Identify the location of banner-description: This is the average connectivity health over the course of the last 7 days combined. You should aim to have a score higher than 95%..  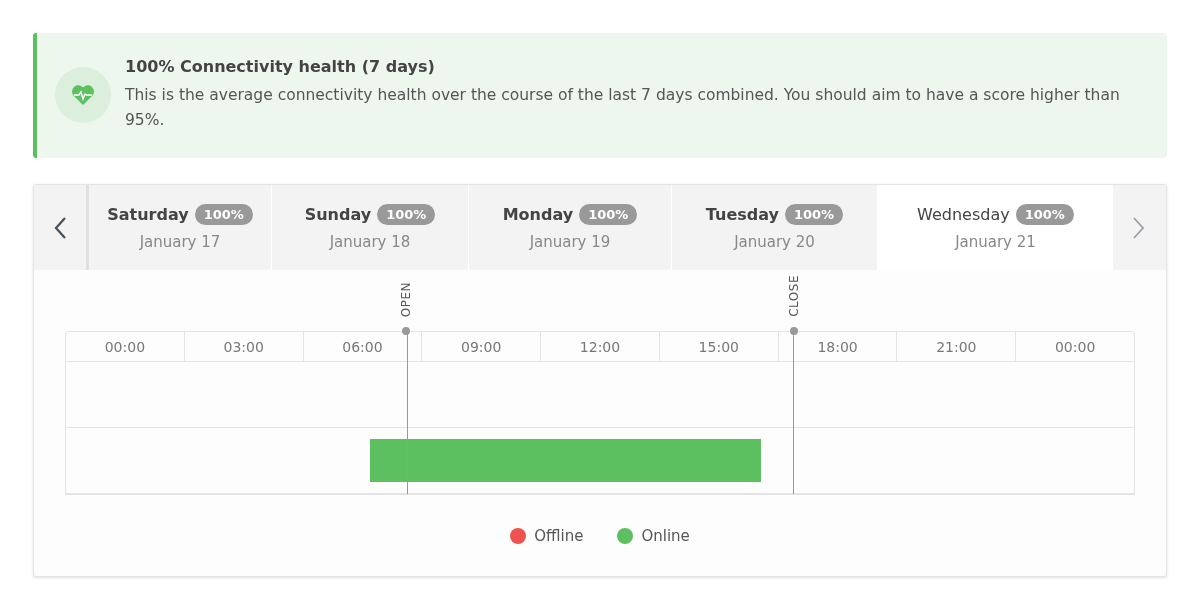
(623, 107).